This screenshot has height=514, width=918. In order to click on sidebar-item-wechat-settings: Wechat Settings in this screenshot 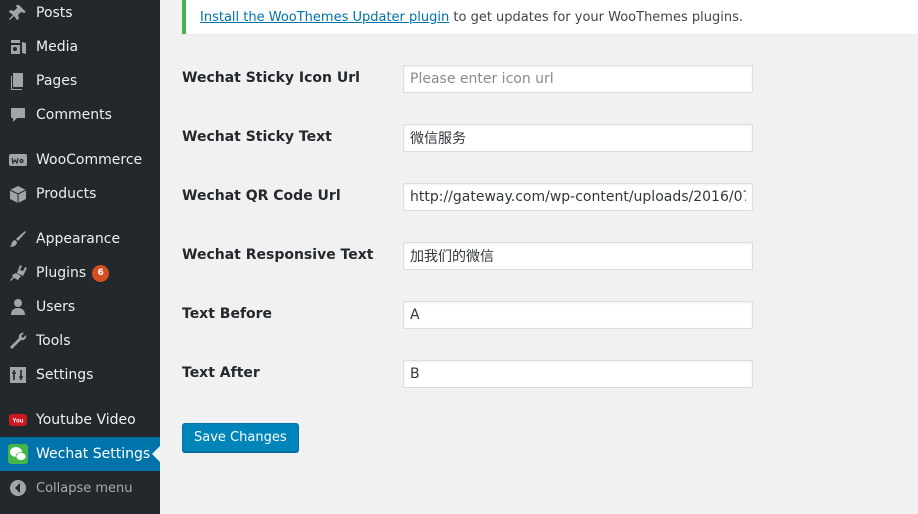, I will do `click(80, 454)`.